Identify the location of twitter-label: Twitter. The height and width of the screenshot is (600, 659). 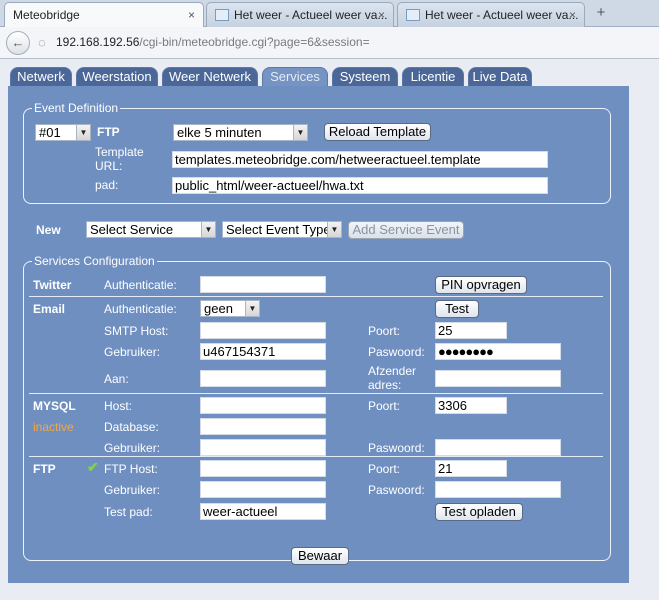
(52, 285).